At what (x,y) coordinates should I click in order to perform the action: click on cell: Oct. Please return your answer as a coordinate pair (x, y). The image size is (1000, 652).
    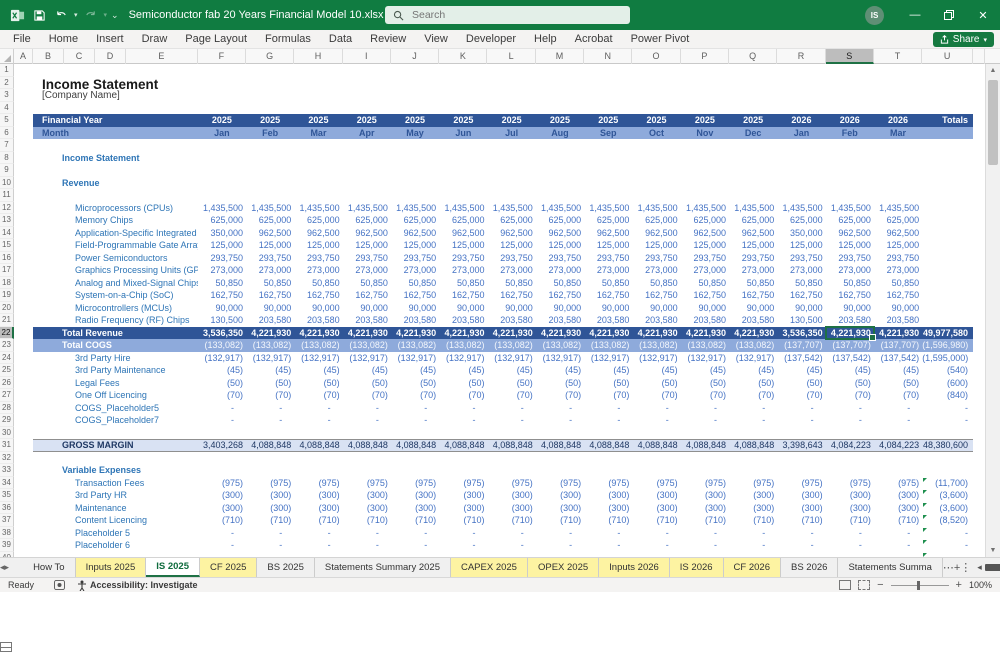
    Looking at the image, I should click on (656, 133).